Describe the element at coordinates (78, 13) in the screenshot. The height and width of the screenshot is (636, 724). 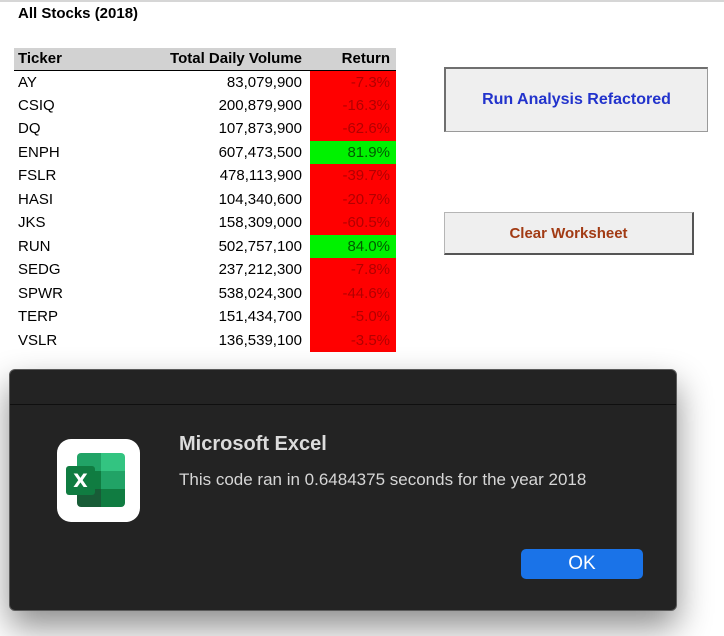
I see `sheet-title: All Stocks (2018)` at that location.